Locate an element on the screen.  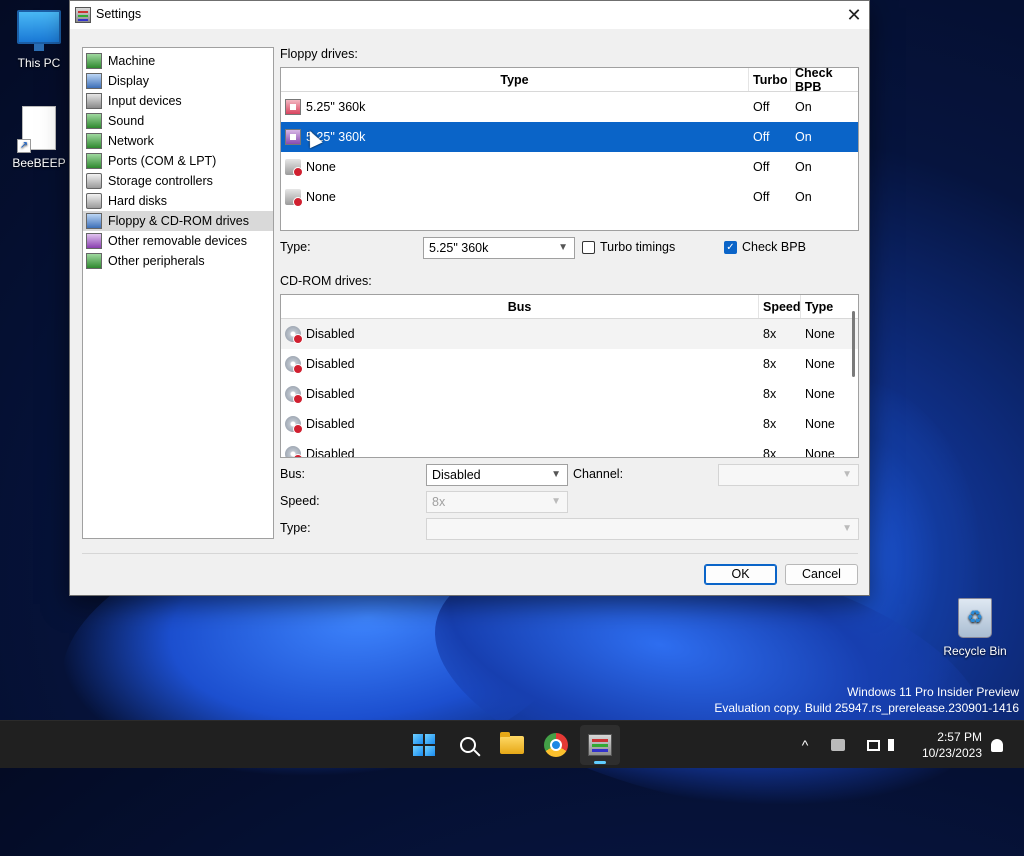
search-button is located at coordinates (468, 745).